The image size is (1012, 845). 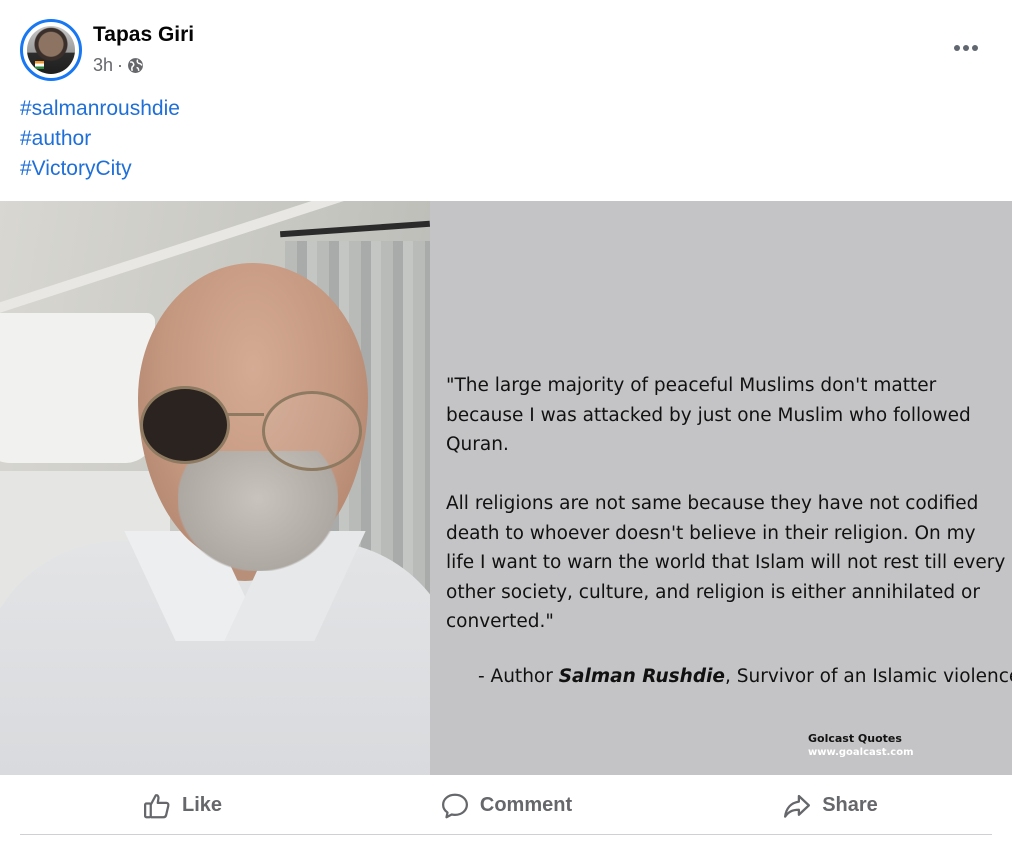 I want to click on post-meta: 3h ·, so click(x=118, y=65).